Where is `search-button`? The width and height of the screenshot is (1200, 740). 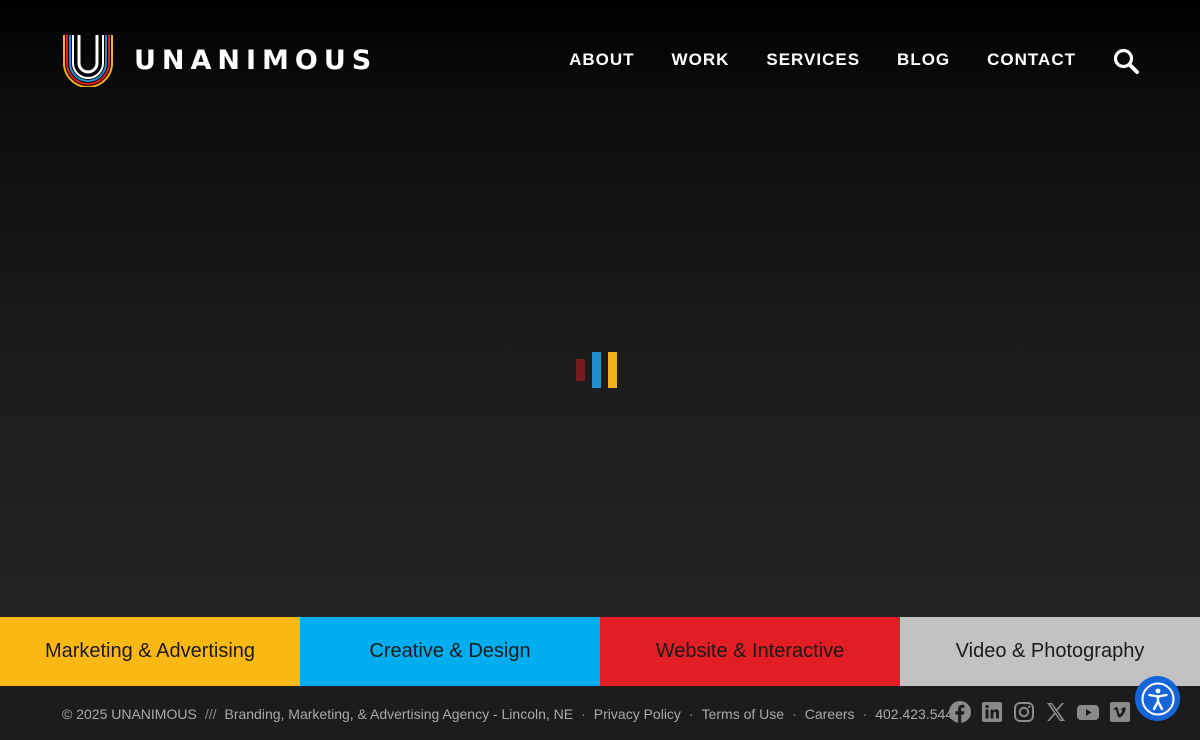 search-button is located at coordinates (1126, 61).